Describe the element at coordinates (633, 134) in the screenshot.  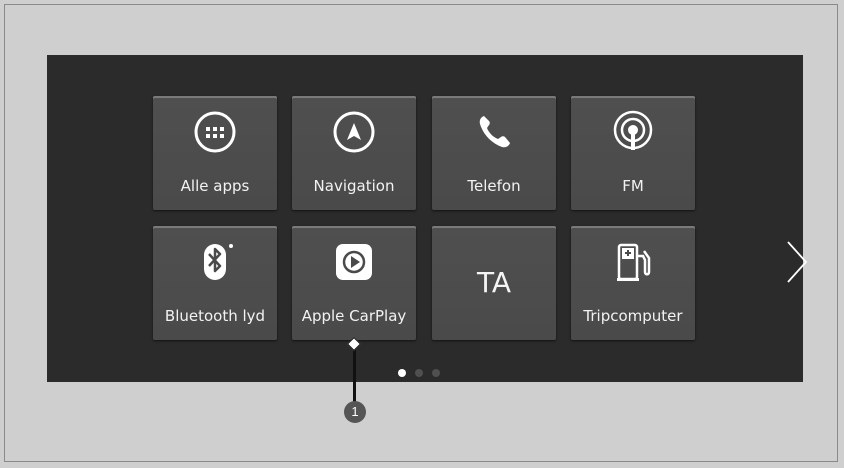
I see `radio-icon` at that location.